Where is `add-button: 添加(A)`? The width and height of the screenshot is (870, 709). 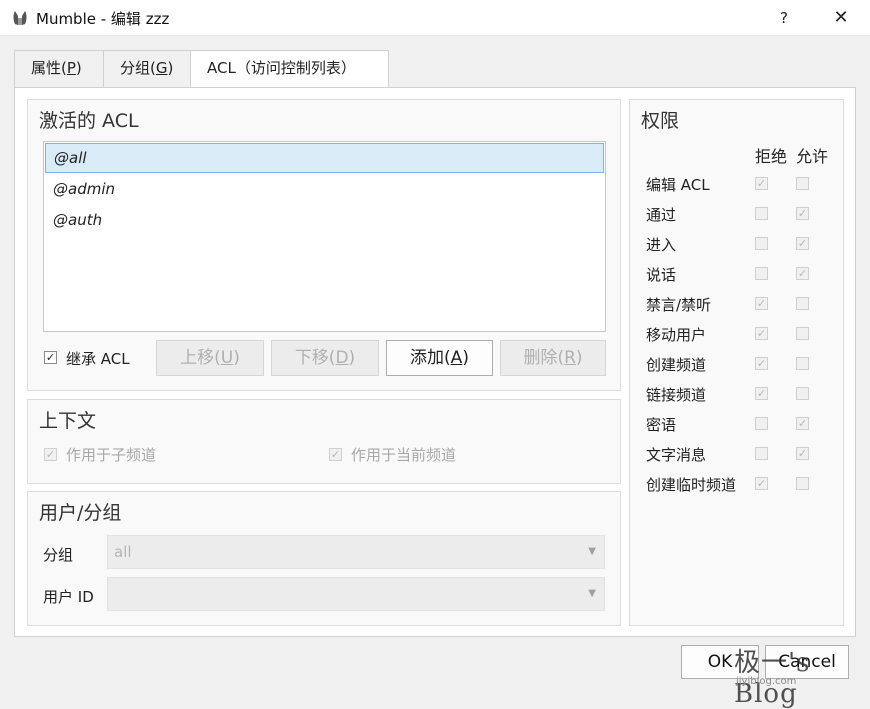 add-button: 添加(A) is located at coordinates (439, 358).